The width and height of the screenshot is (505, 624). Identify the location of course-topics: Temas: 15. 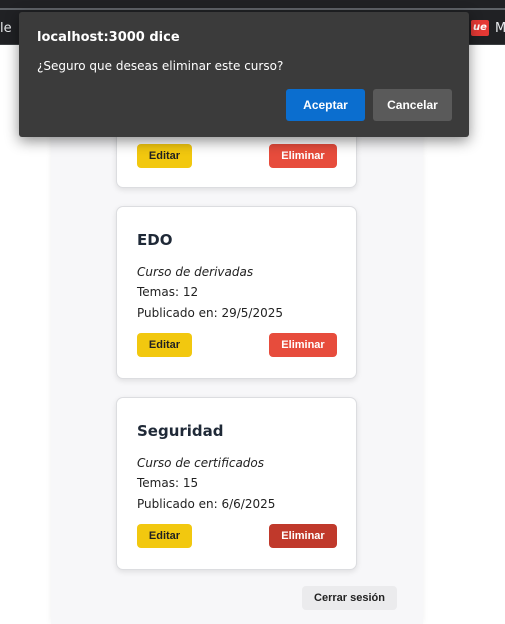
(168, 483).